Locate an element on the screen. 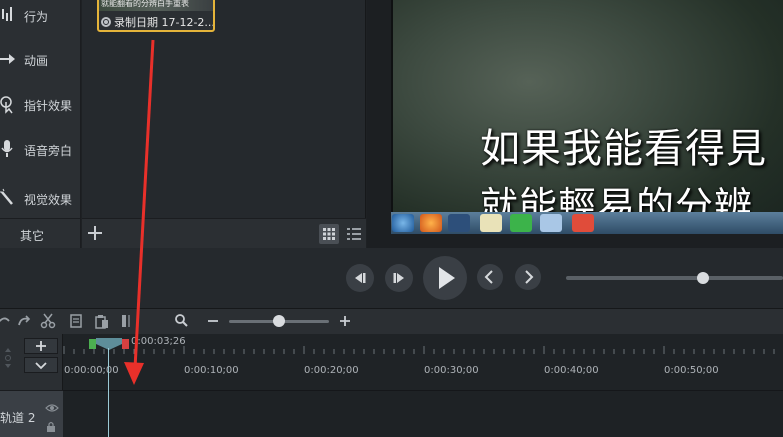  step-forward-button is located at coordinates (399, 278).